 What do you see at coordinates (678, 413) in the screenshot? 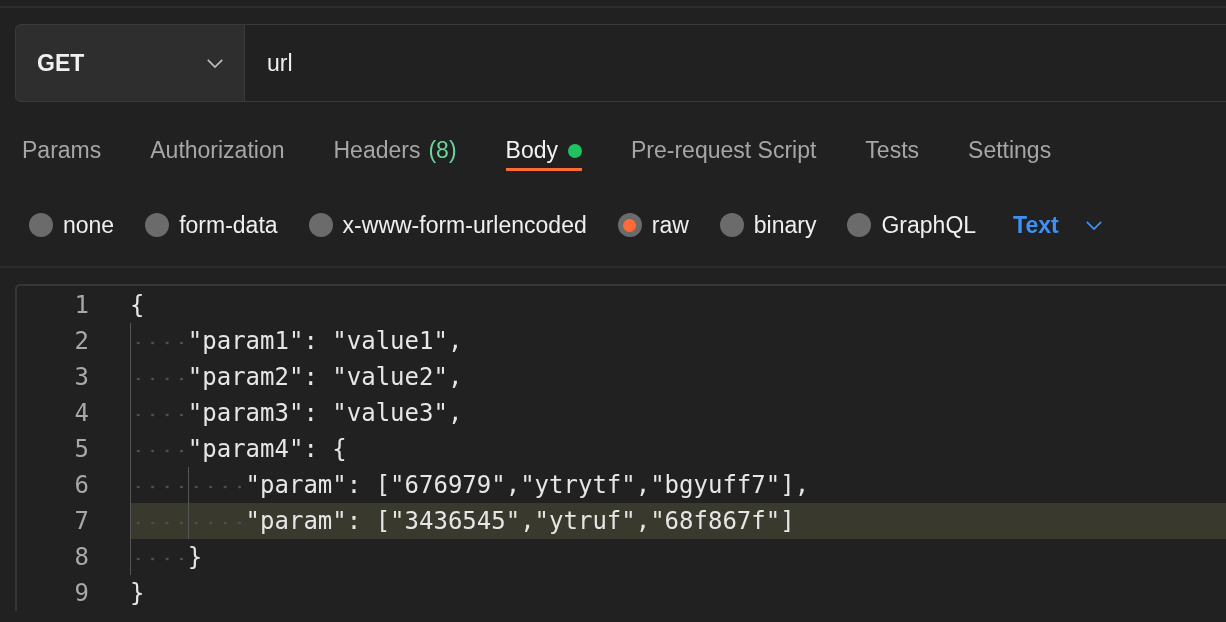
I see `code-line: "param3": "value3",` at bounding box center [678, 413].